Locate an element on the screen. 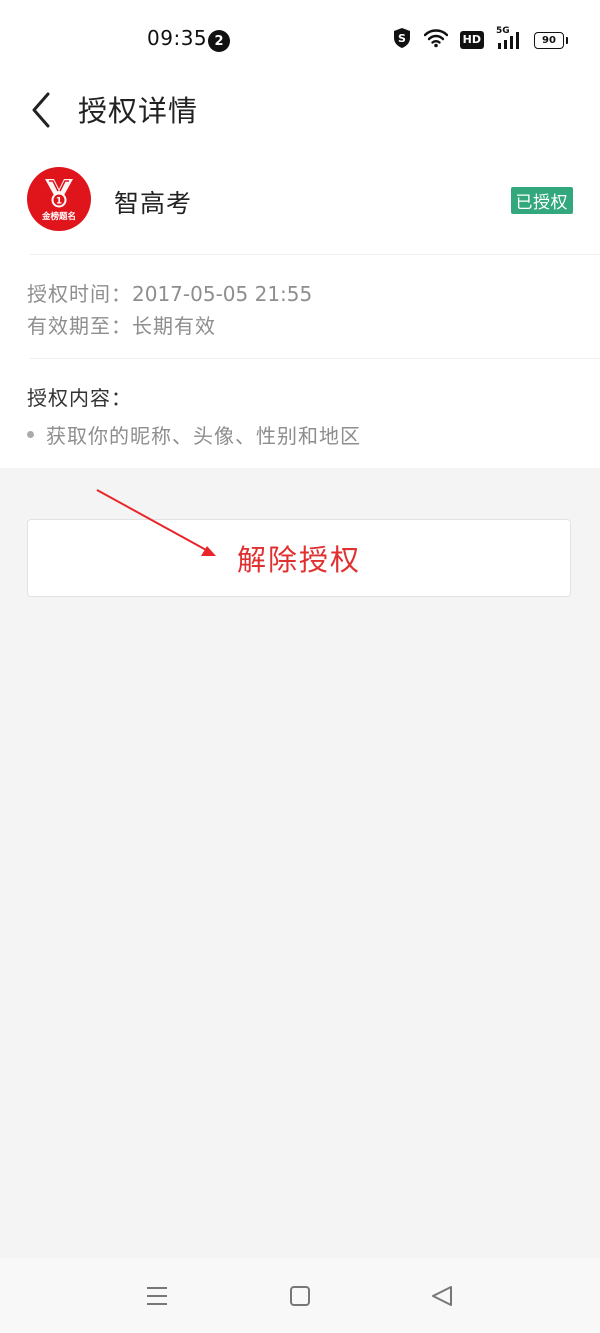  auth-content-title: 授权内容： is located at coordinates (79, 398).